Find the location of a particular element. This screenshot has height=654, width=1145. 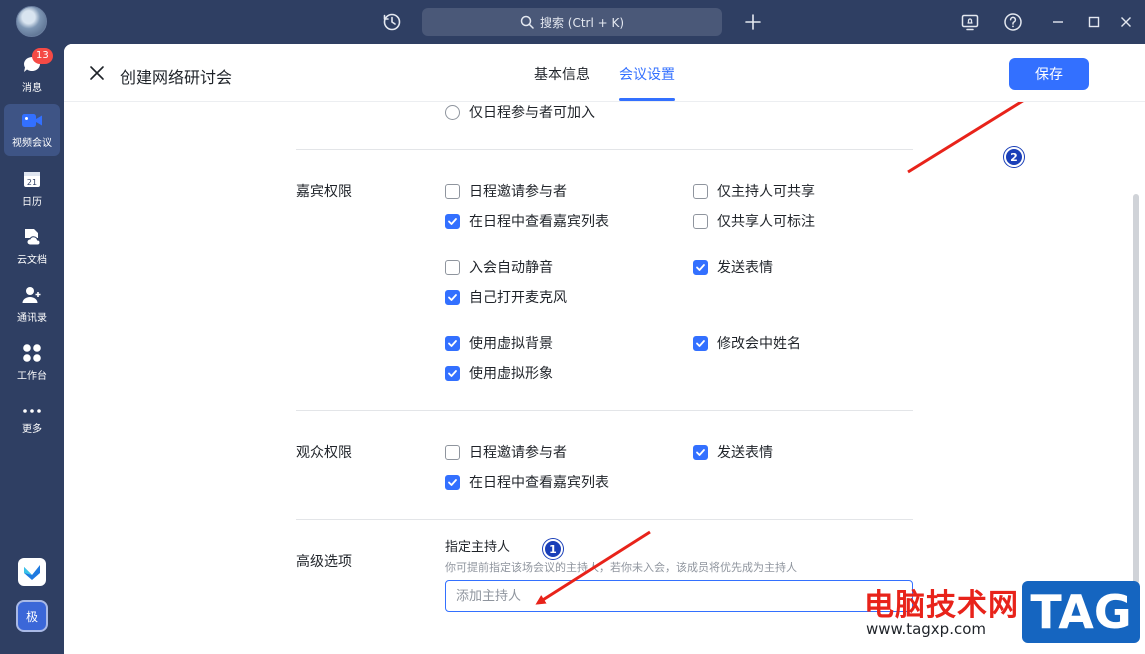

guest-option: 使用虚拟形象 is located at coordinates (499, 373).